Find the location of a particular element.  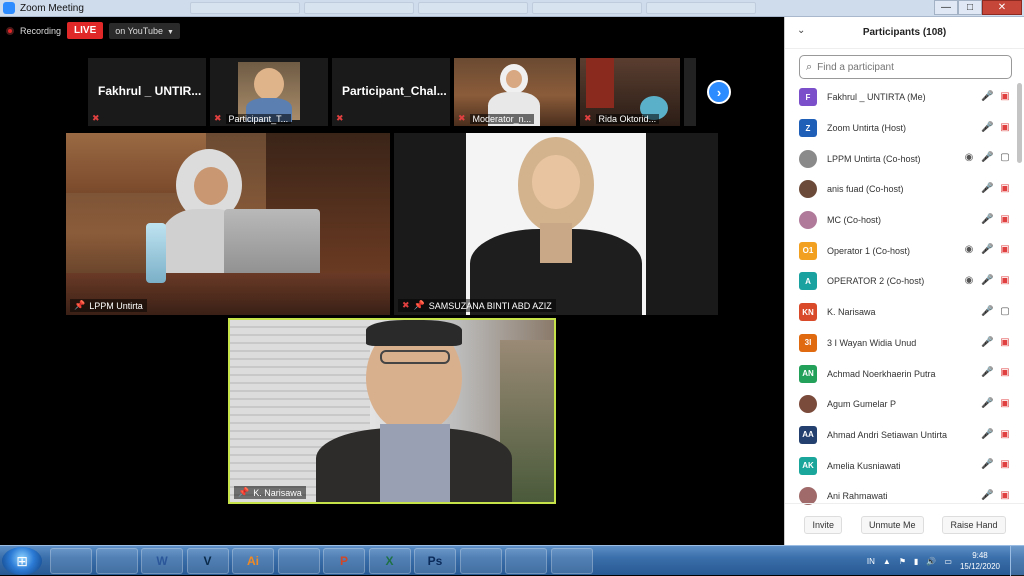

water-bottle is located at coordinates (156, 253).